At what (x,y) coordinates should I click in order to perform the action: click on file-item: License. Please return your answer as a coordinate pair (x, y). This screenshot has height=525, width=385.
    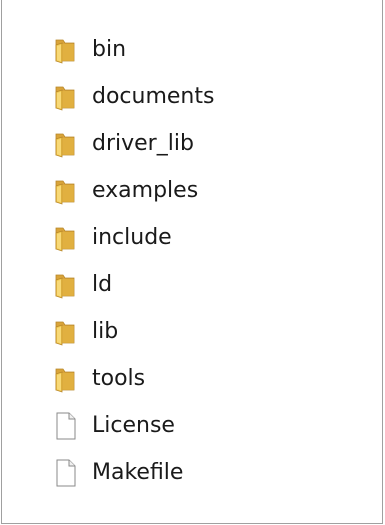
    Looking at the image, I should click on (134, 425).